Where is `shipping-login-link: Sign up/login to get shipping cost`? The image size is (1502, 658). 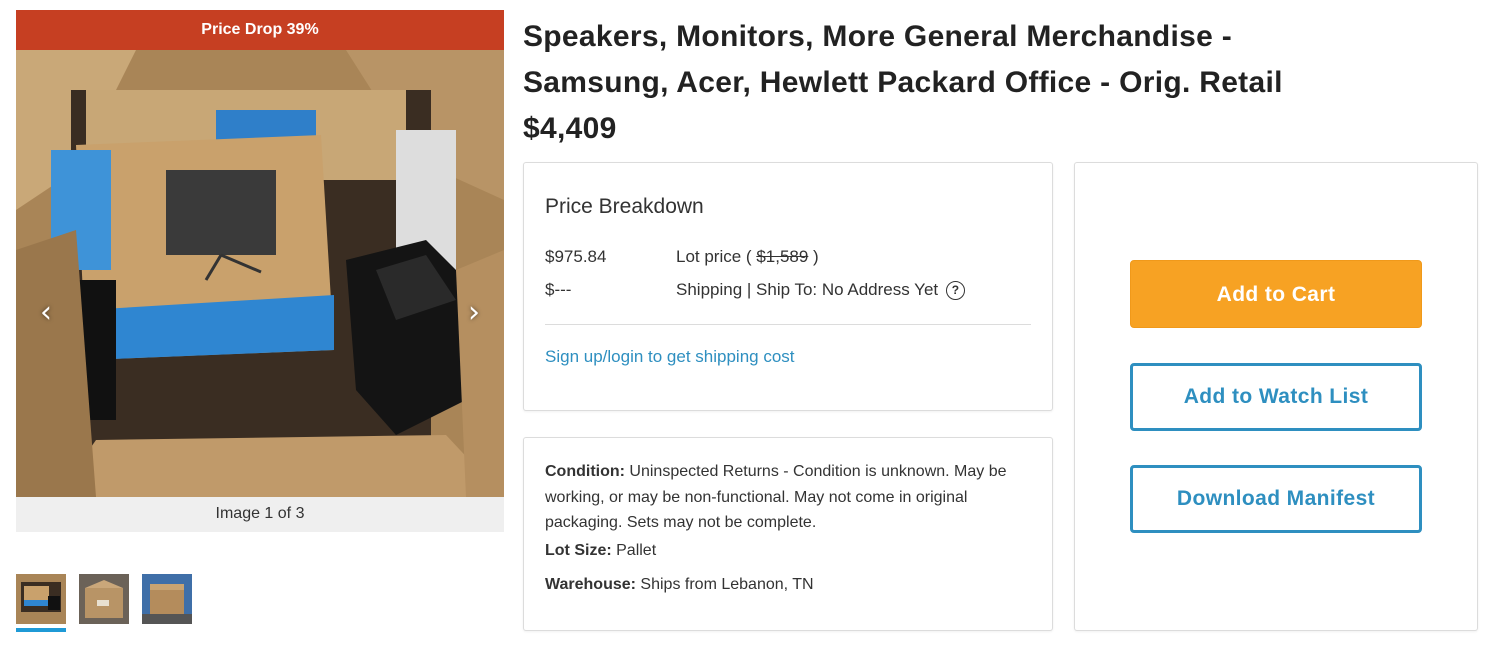 shipping-login-link: Sign up/login to get shipping cost is located at coordinates (670, 357).